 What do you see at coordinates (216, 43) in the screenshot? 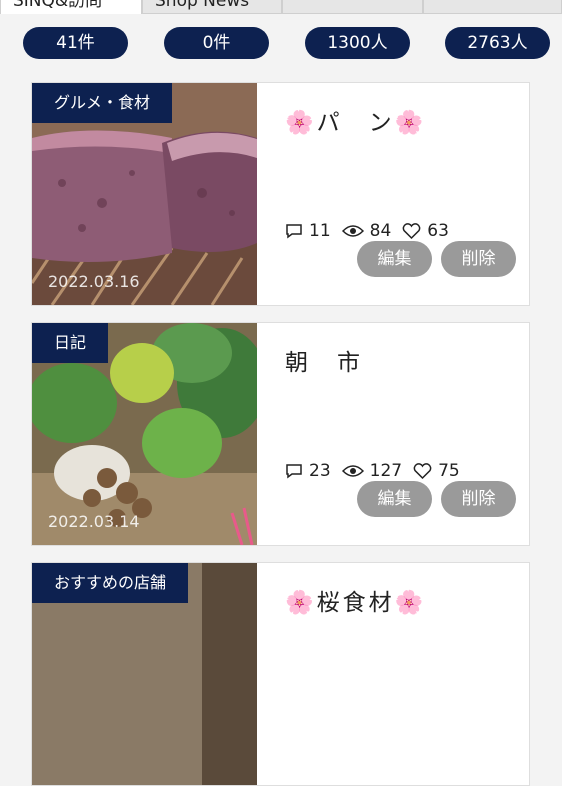
I see `stat-pill-count: 0件` at bounding box center [216, 43].